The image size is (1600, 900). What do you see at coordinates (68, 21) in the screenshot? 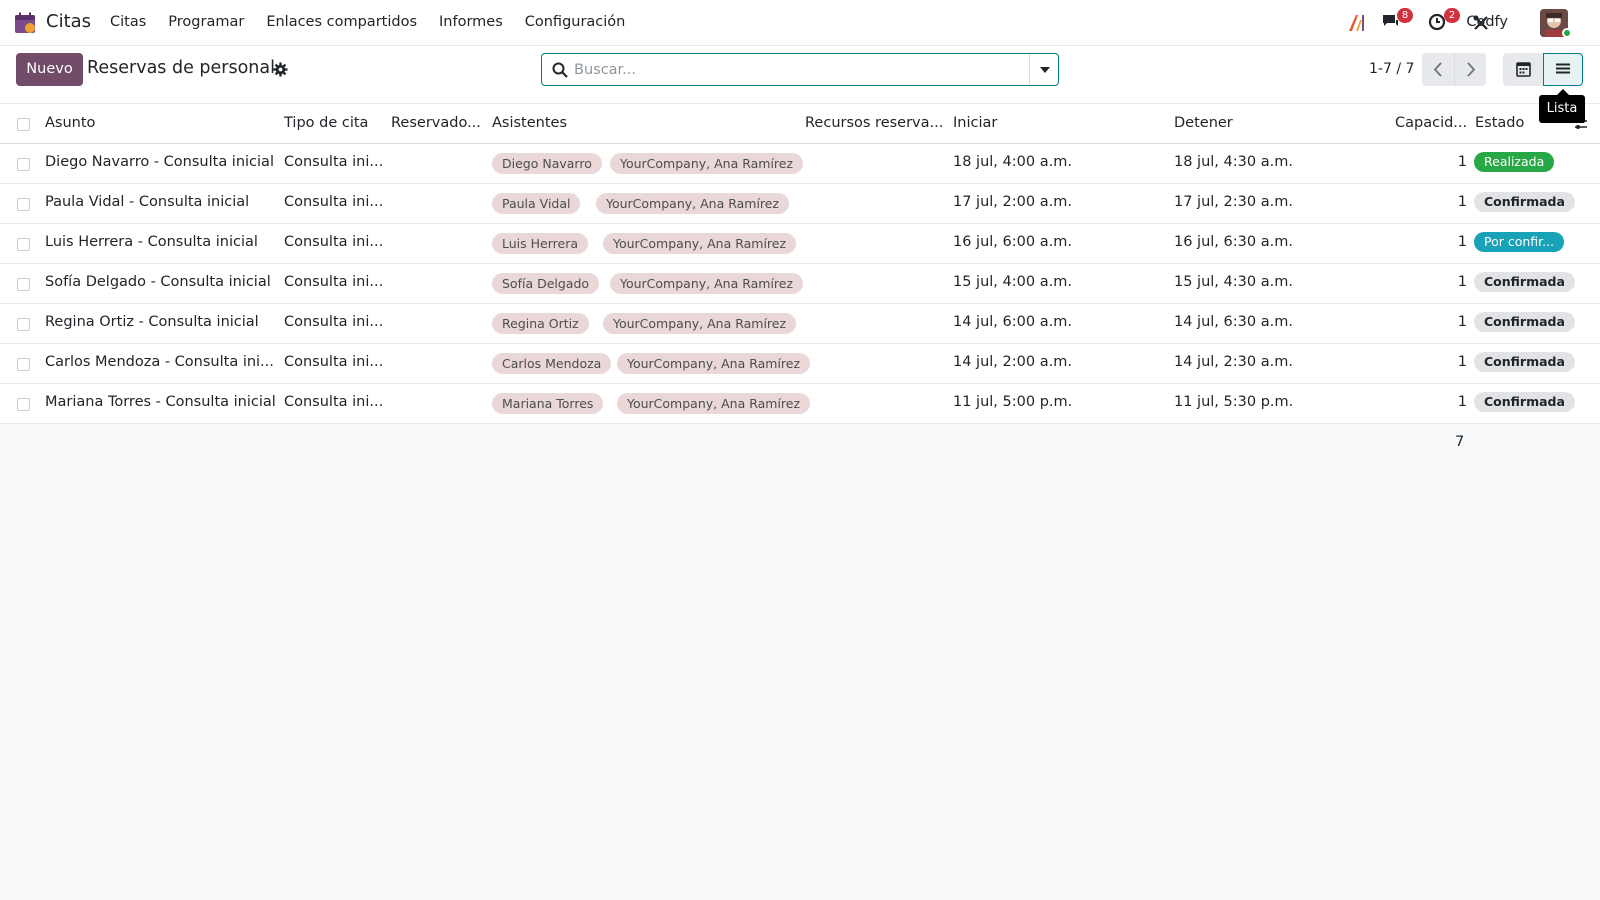
I see `app-name: Citas` at bounding box center [68, 21].